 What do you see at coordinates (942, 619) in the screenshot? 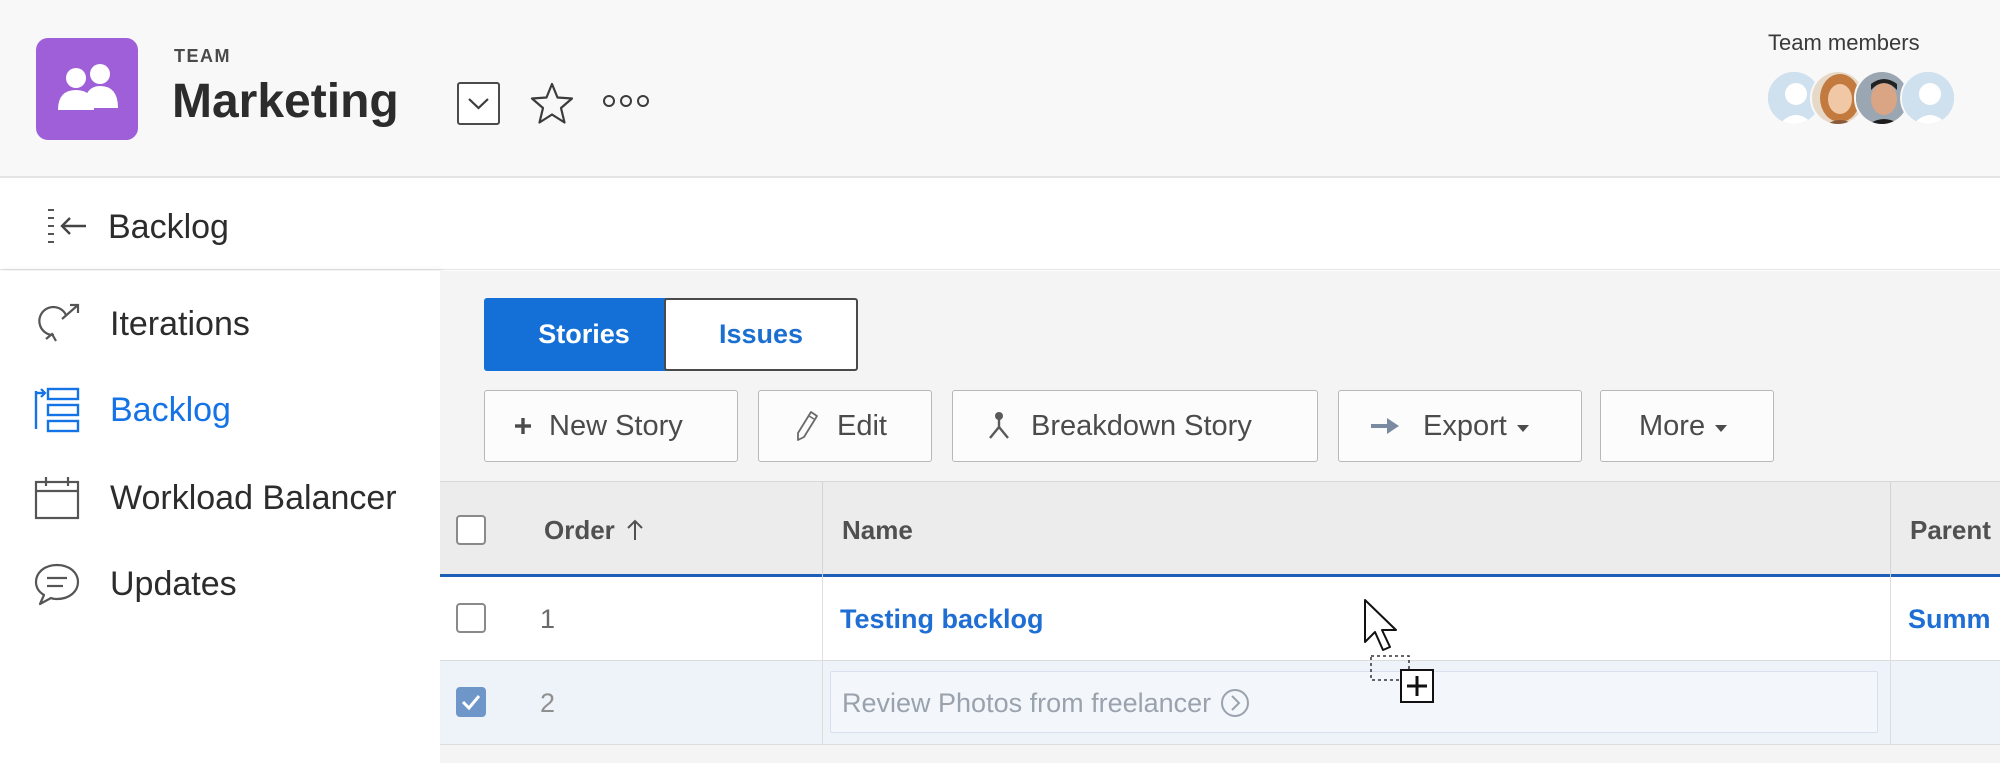
I see `story-name-link: Testing backlog` at bounding box center [942, 619].